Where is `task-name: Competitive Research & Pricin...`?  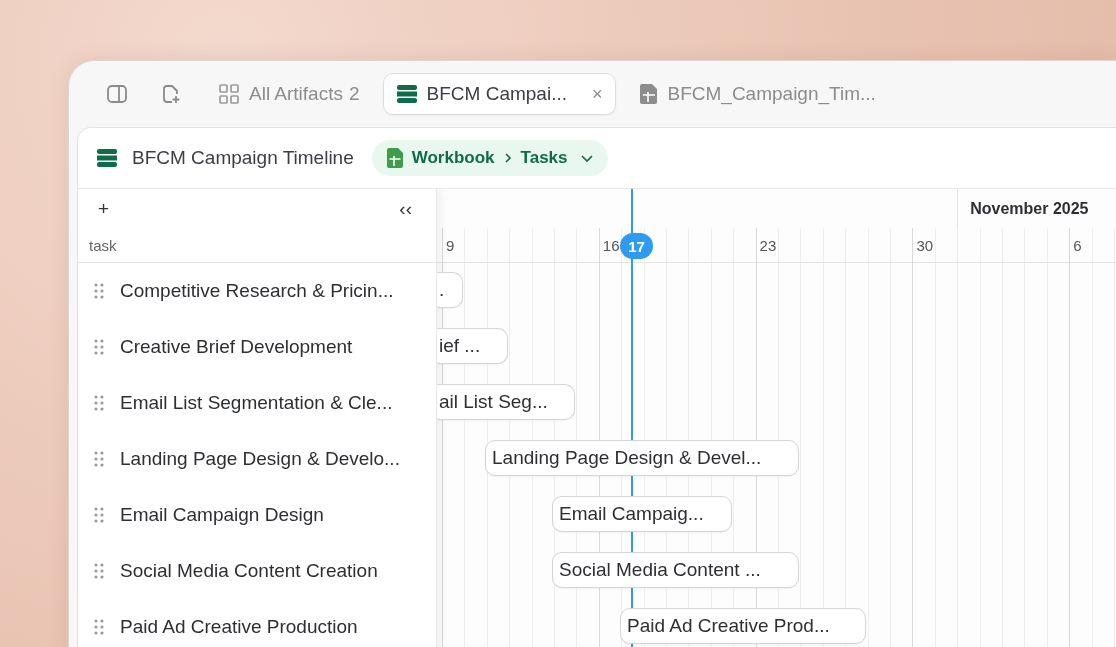
task-name: Competitive Research & Pricin... is located at coordinates (257, 291).